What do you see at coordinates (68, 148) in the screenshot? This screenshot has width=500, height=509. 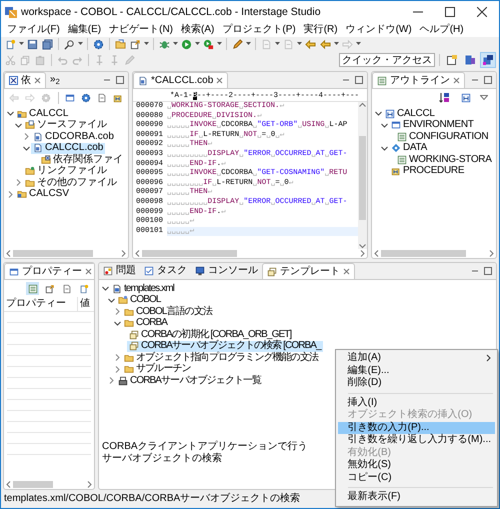 I see `tree-item: CALCCL.cob` at bounding box center [68, 148].